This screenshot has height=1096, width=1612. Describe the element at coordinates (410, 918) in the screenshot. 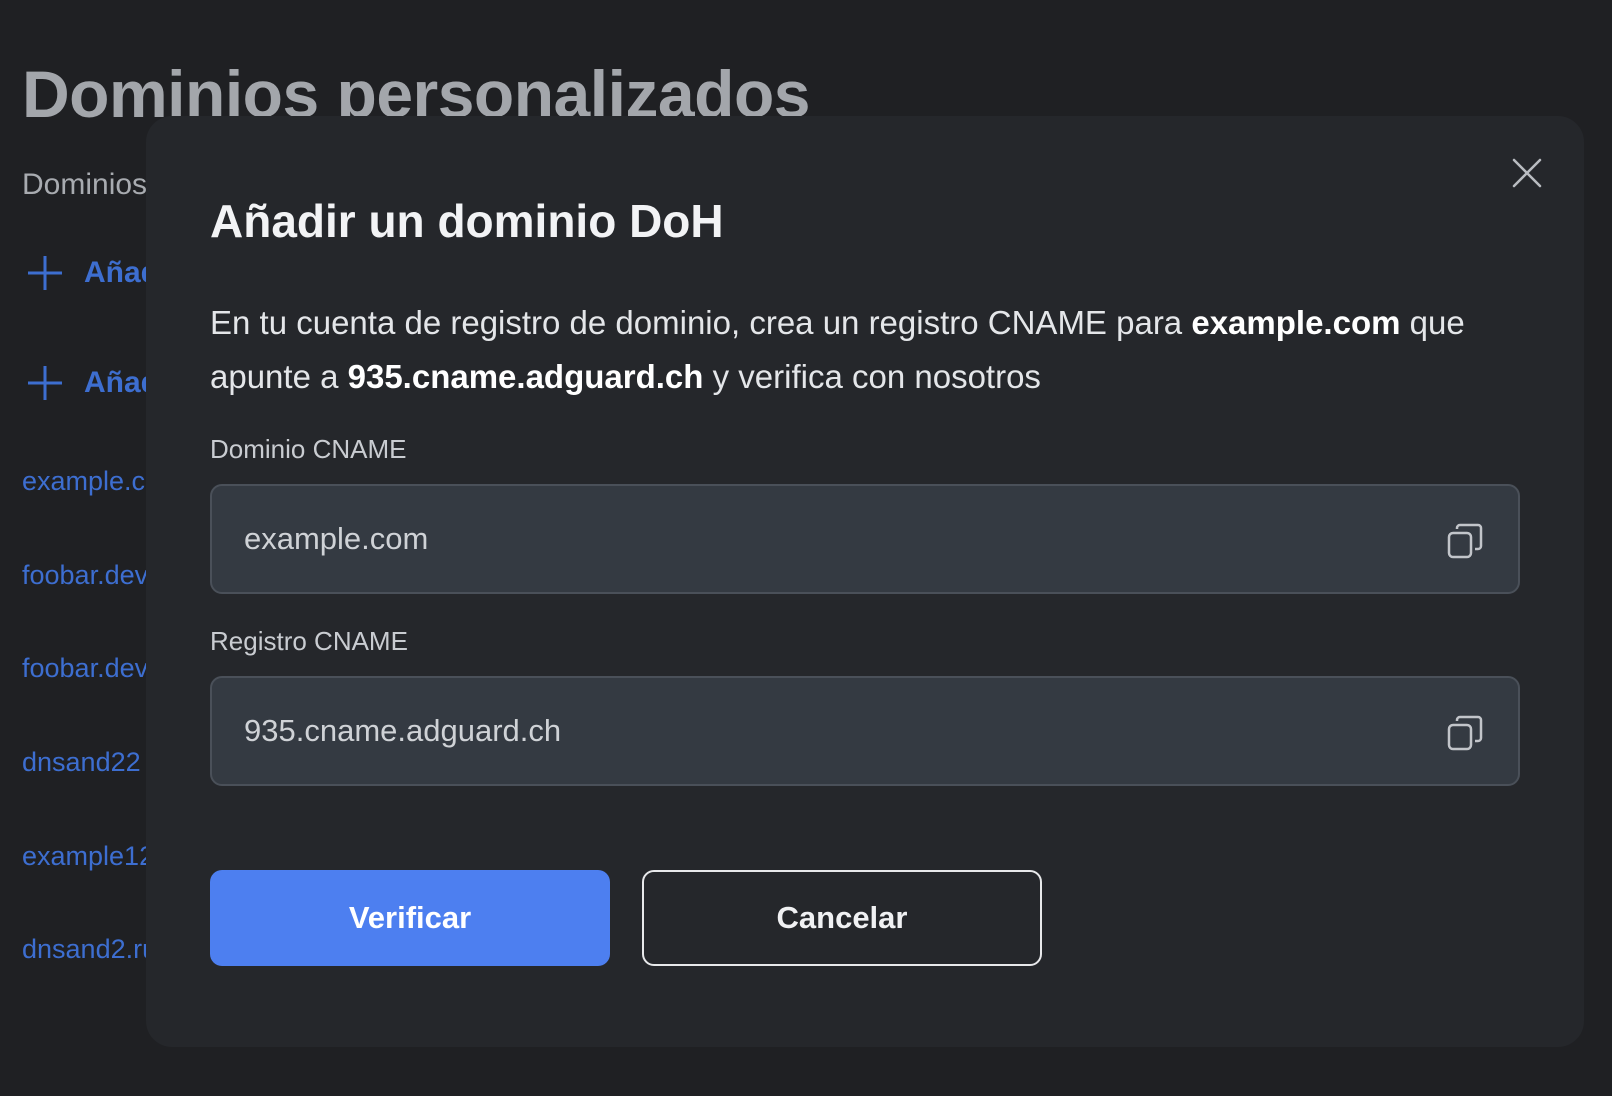

I see `verify-button: Verificar` at that location.